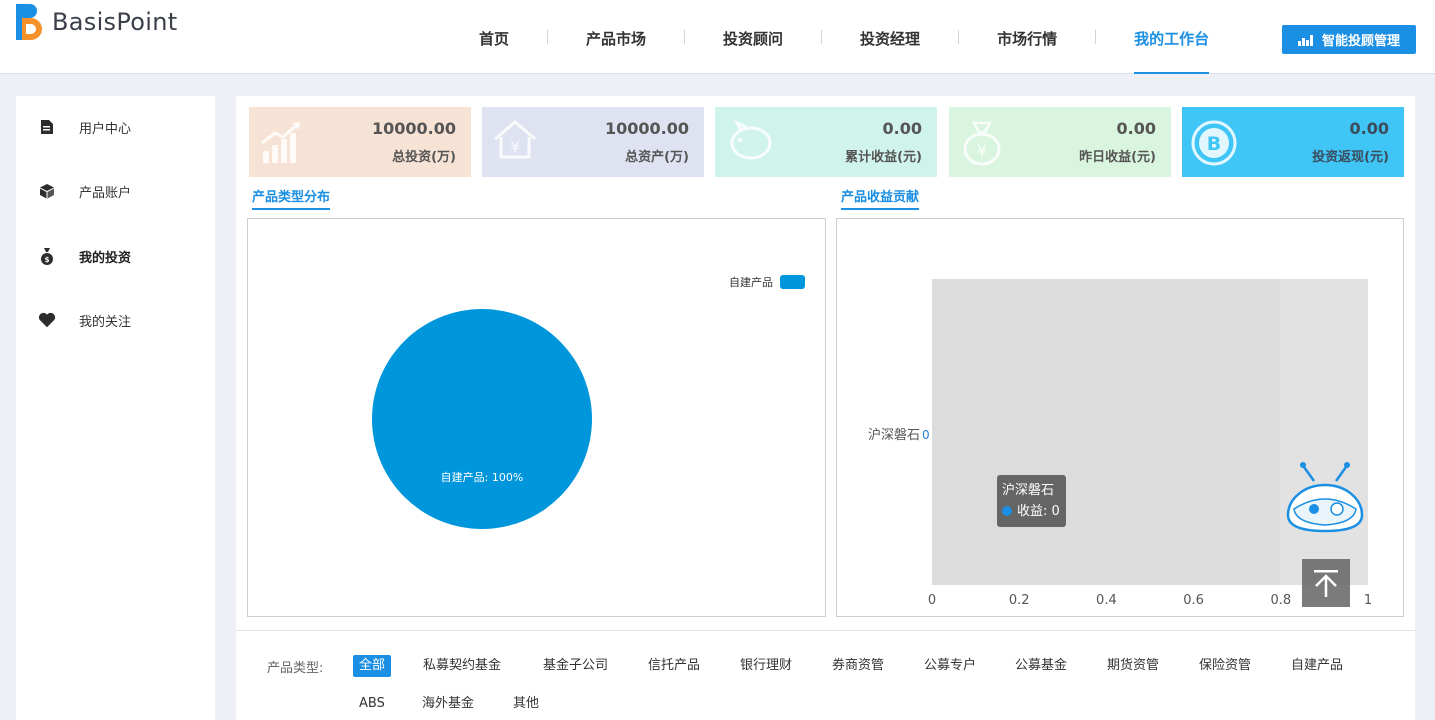 The height and width of the screenshot is (720, 1435). I want to click on filter-option: 全部, so click(372, 666).